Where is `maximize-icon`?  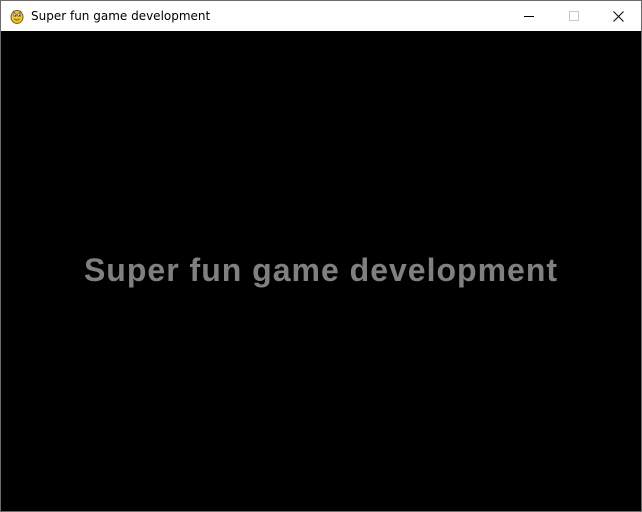
maximize-icon is located at coordinates (573, 16).